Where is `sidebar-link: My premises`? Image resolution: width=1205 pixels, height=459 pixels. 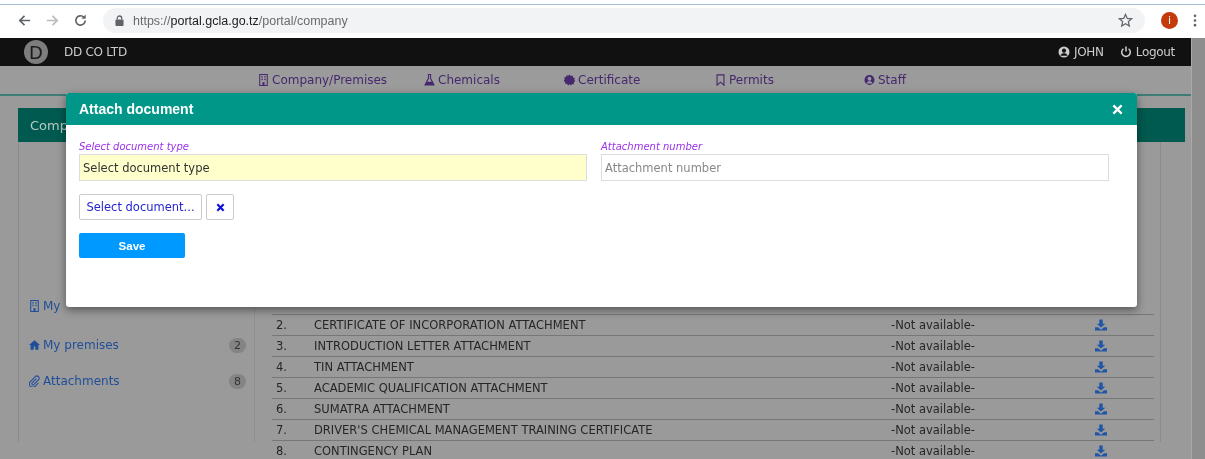
sidebar-link: My premises is located at coordinates (136, 345).